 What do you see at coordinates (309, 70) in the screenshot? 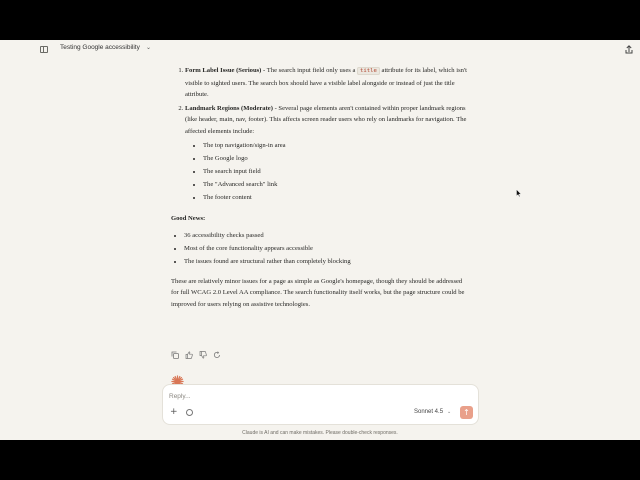
I see `issue-text: - The search input field only uses a` at bounding box center [309, 70].